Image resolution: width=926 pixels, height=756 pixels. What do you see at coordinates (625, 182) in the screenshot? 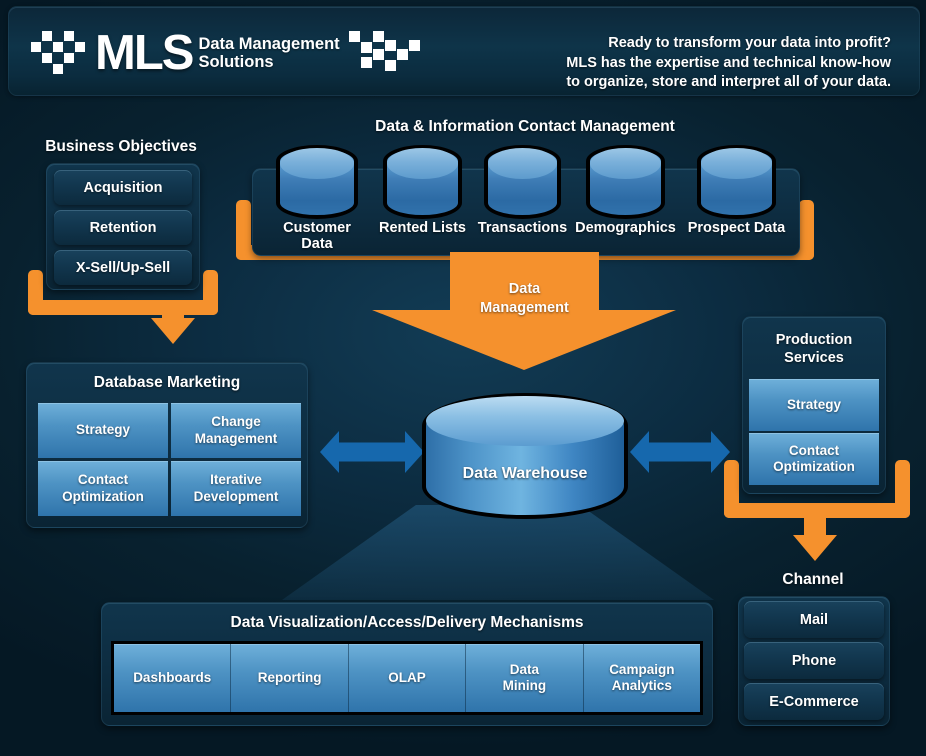
I see `data-source-demographics` at bounding box center [625, 182].